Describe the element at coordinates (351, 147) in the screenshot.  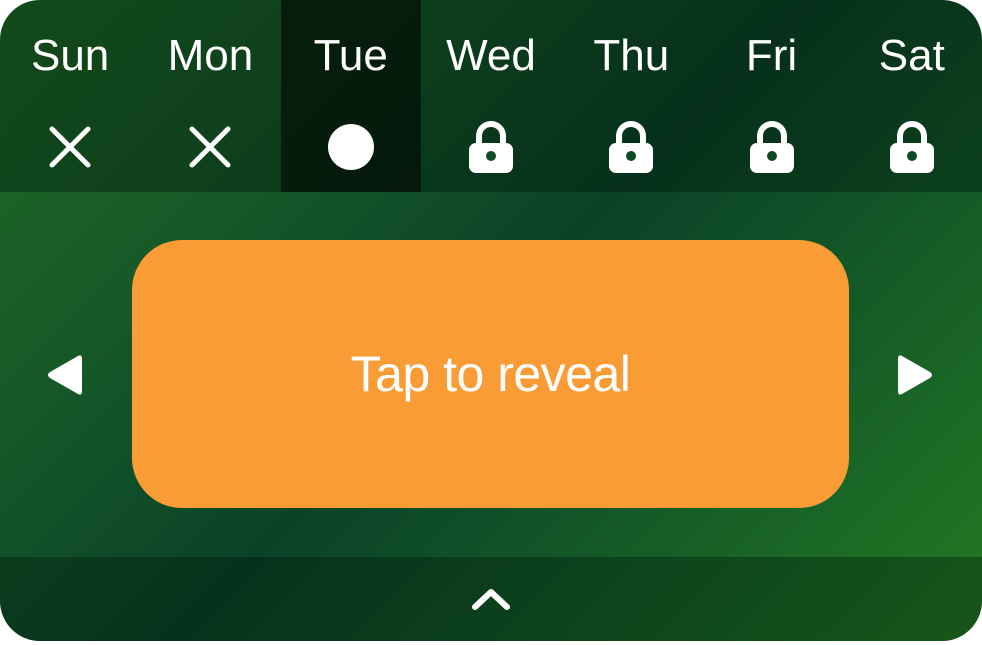
I see `dot-icon` at that location.